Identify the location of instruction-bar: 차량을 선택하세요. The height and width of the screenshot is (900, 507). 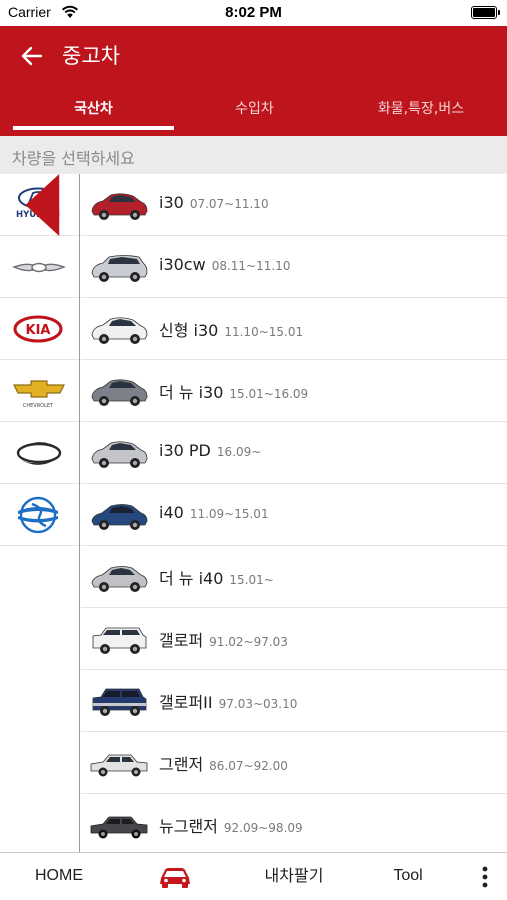
(253, 155).